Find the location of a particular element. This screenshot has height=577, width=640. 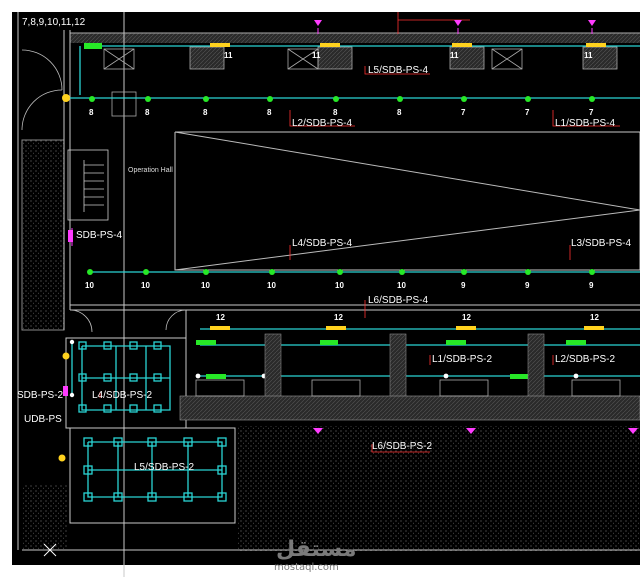

label-l1-sdb-ps-2: L1/SDB-PS-2 is located at coordinates (462, 359).